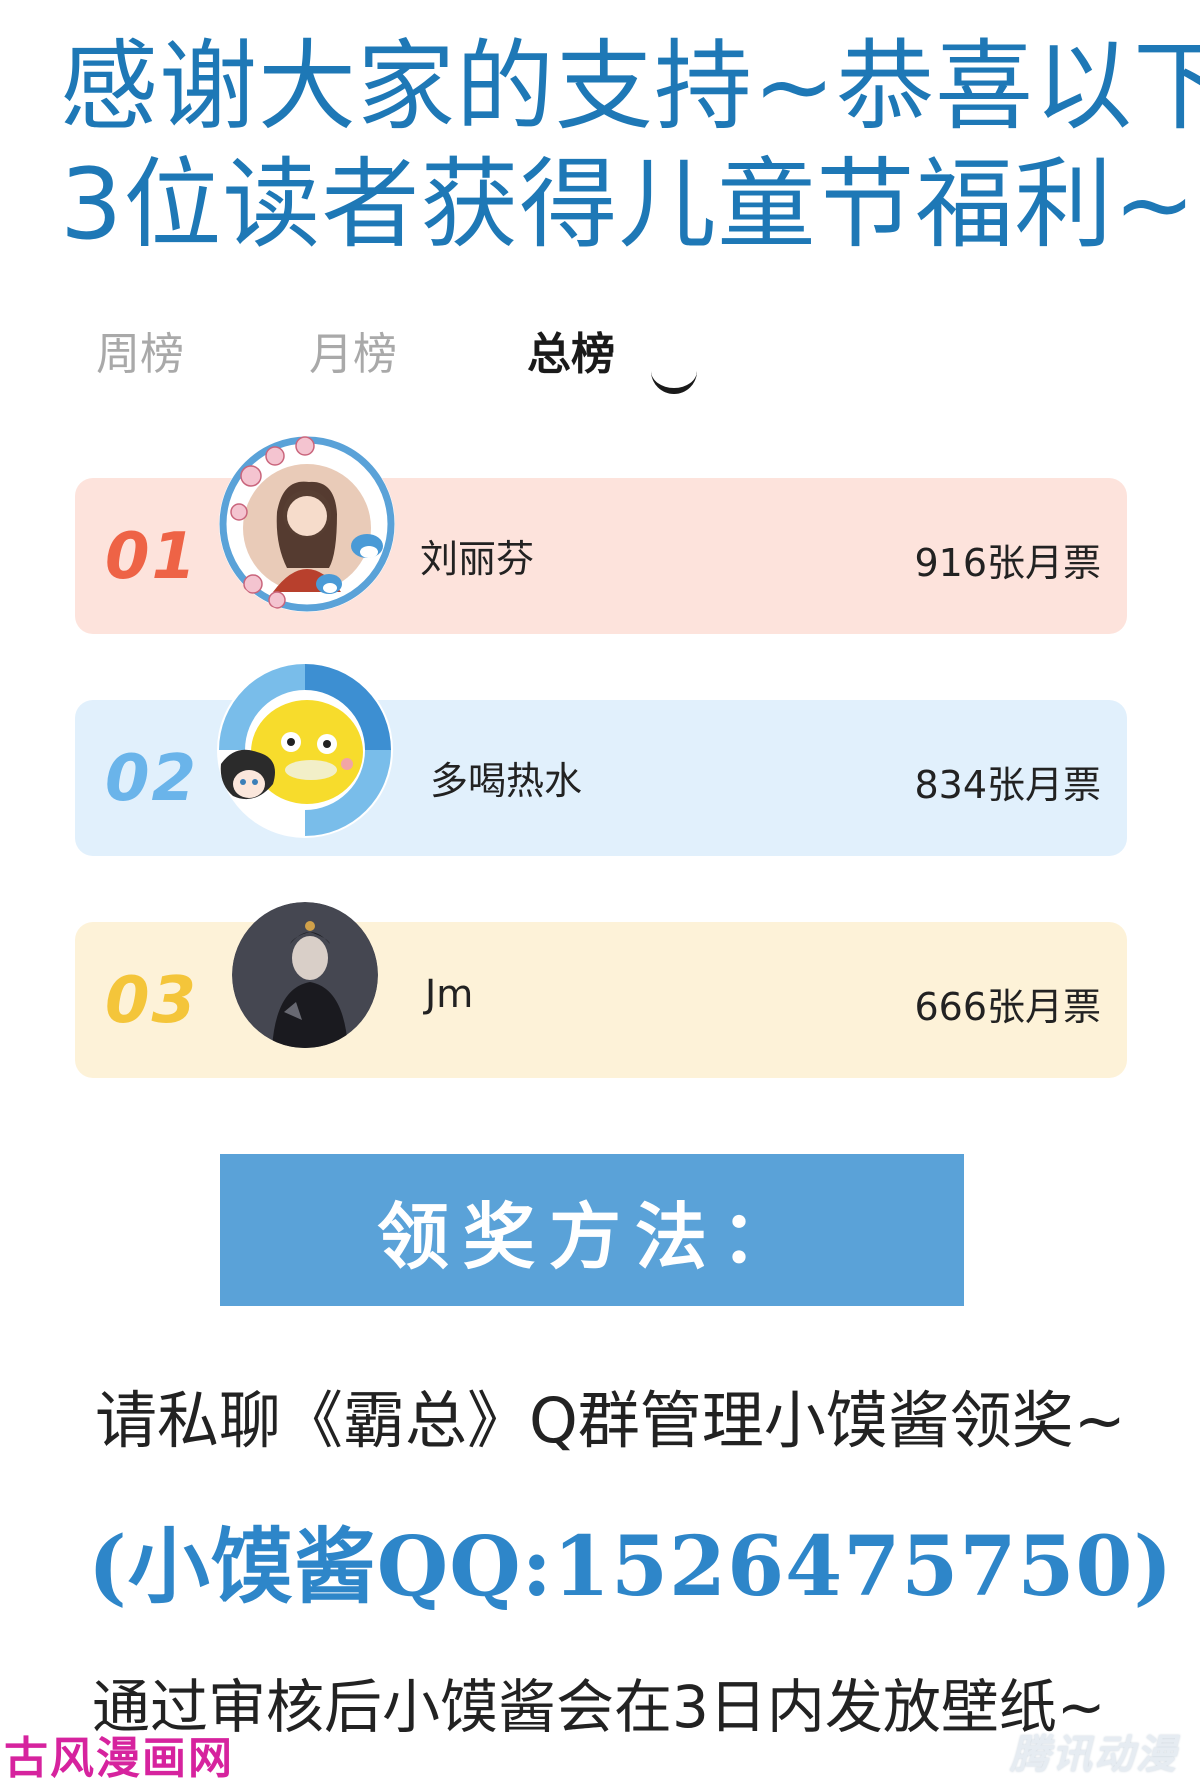  What do you see at coordinates (674, 382) in the screenshot?
I see `active-tab-indicator` at bounding box center [674, 382].